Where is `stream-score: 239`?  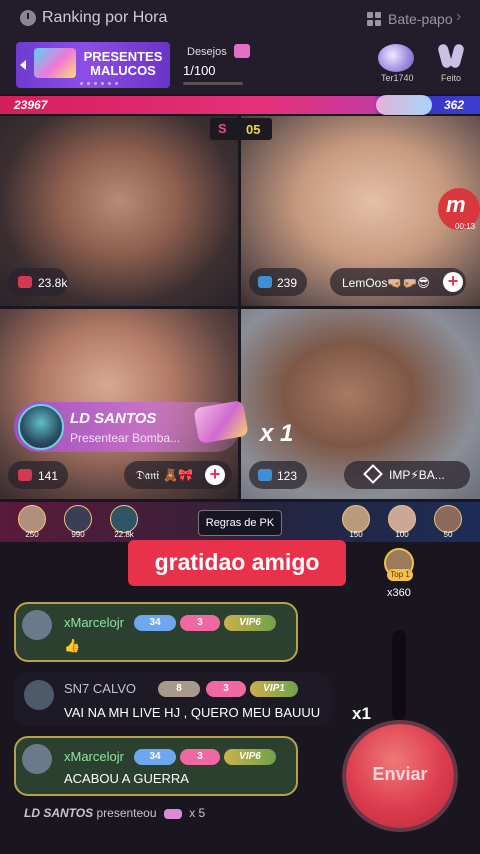 stream-score: 239 is located at coordinates (287, 283).